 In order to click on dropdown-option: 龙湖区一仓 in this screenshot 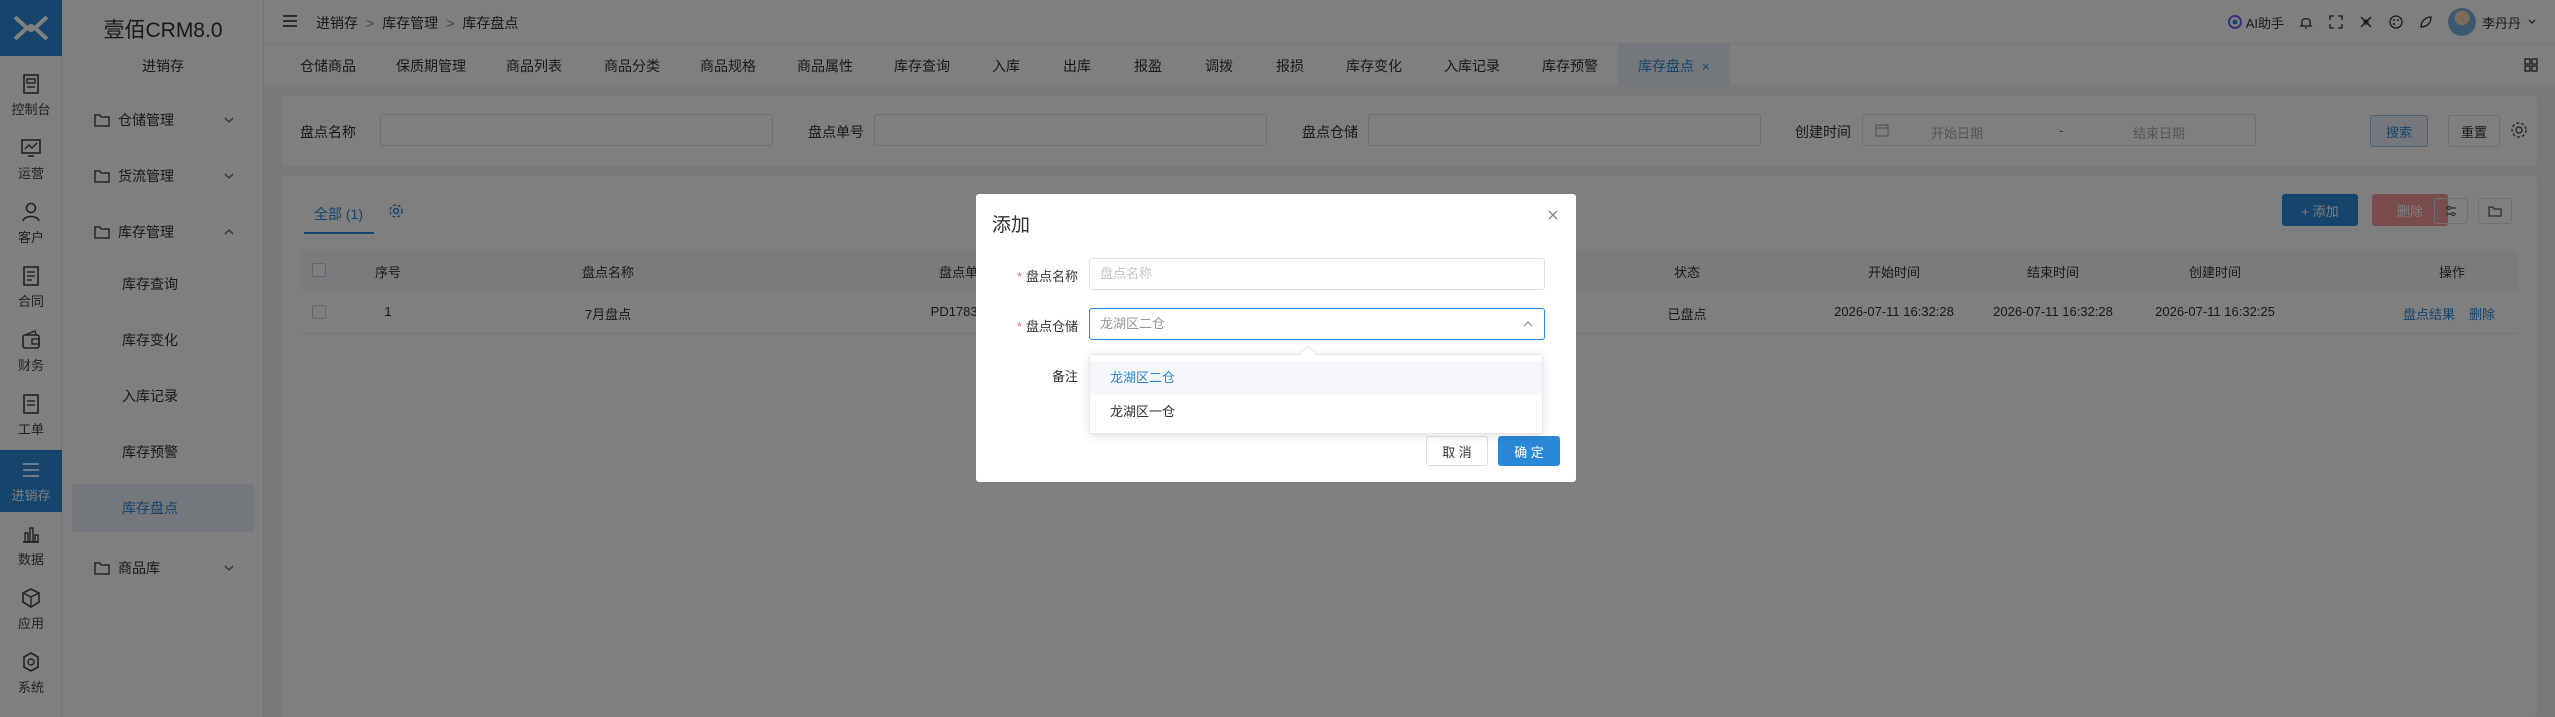, I will do `click(1316, 412)`.